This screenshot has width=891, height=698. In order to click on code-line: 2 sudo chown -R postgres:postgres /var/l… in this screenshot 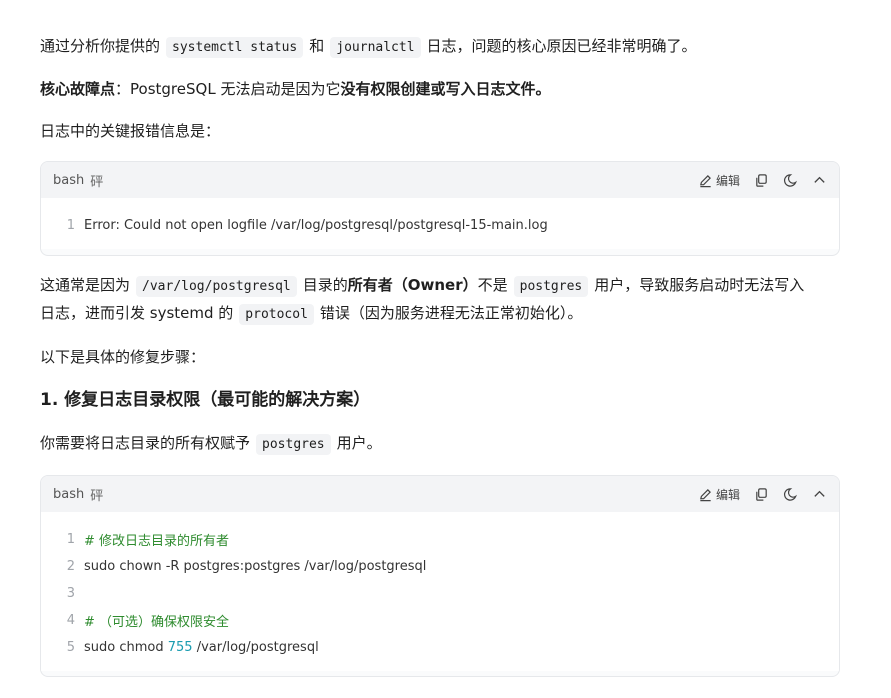, I will do `click(440, 566)`.